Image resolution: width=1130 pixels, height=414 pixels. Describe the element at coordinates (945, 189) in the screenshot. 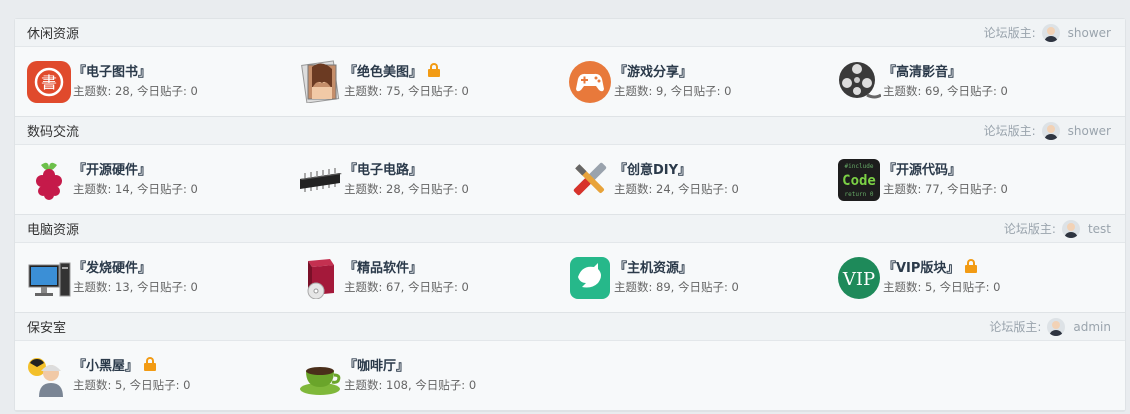

I see `forum-stats: 主题数: 77, 今日贴子: 0` at that location.